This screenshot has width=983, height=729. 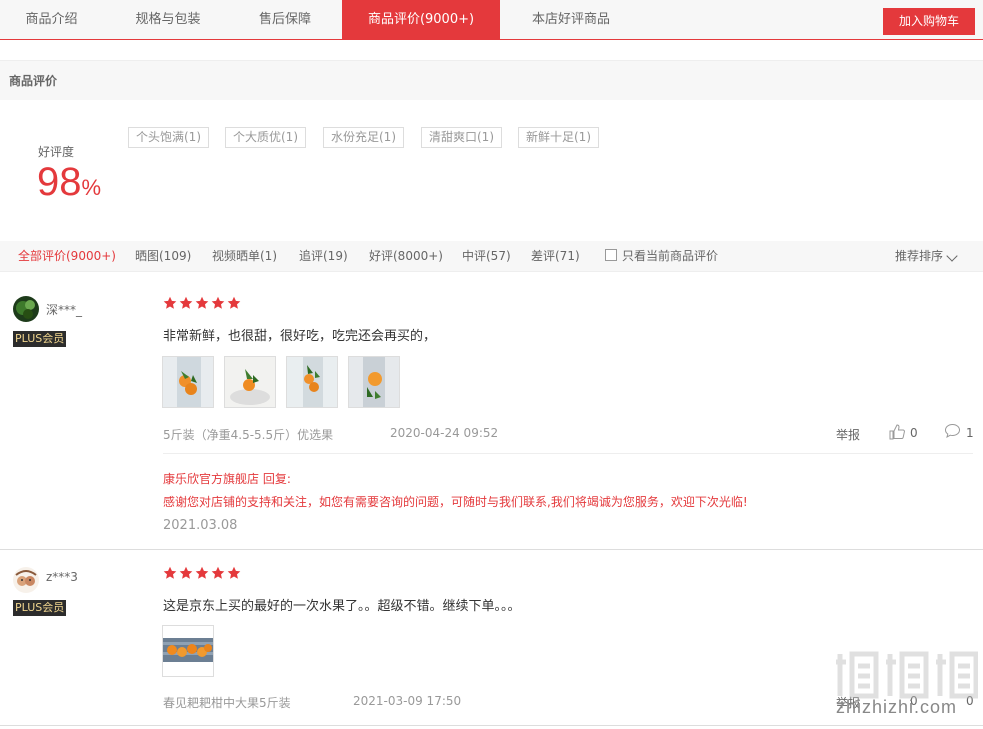 I want to click on product-spec: 春见耙耙柑中大果5斤装, so click(x=227, y=703).